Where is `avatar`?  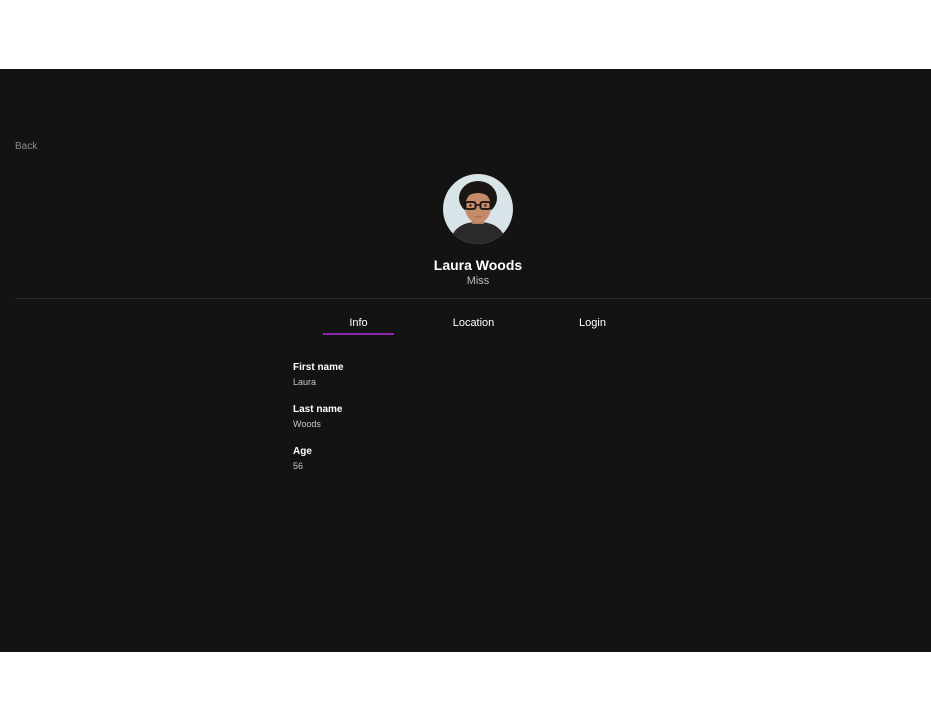 avatar is located at coordinates (478, 209).